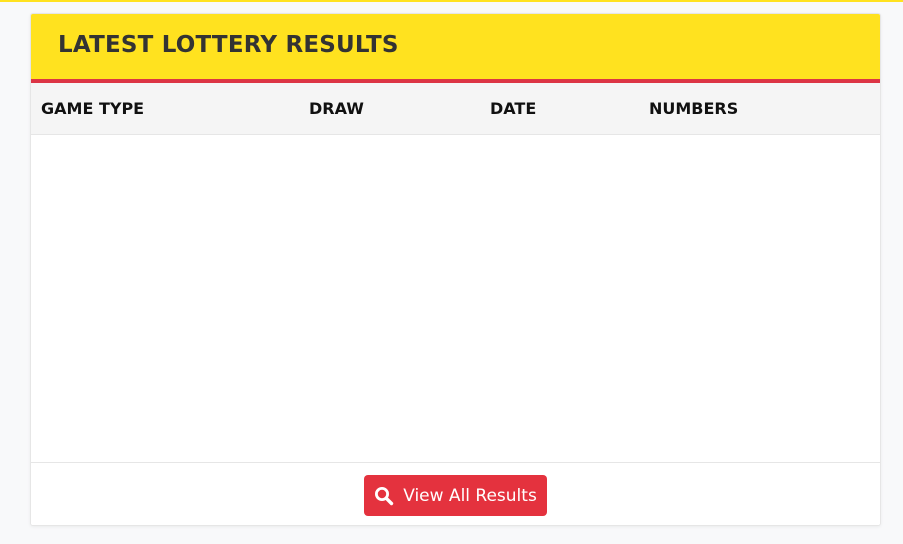 The height and width of the screenshot is (544, 903). I want to click on card-title: LATEST LOTTERY RESULTS, so click(228, 45).